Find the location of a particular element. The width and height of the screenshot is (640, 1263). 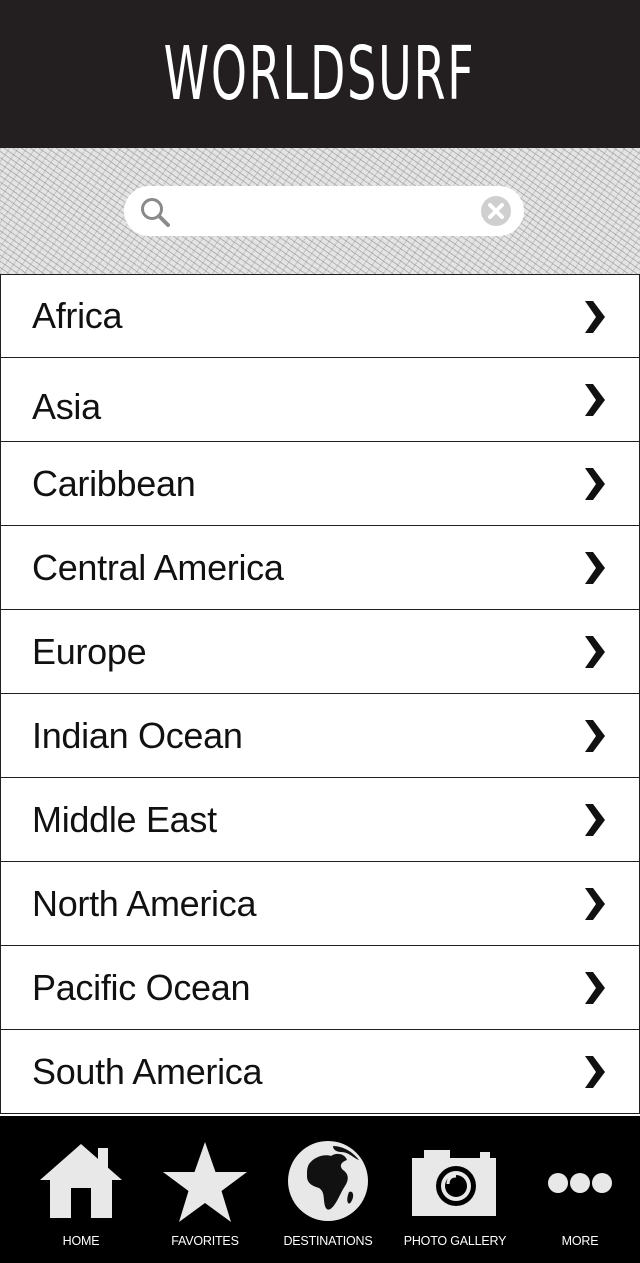

list-item-label: Europe is located at coordinates (89, 651).